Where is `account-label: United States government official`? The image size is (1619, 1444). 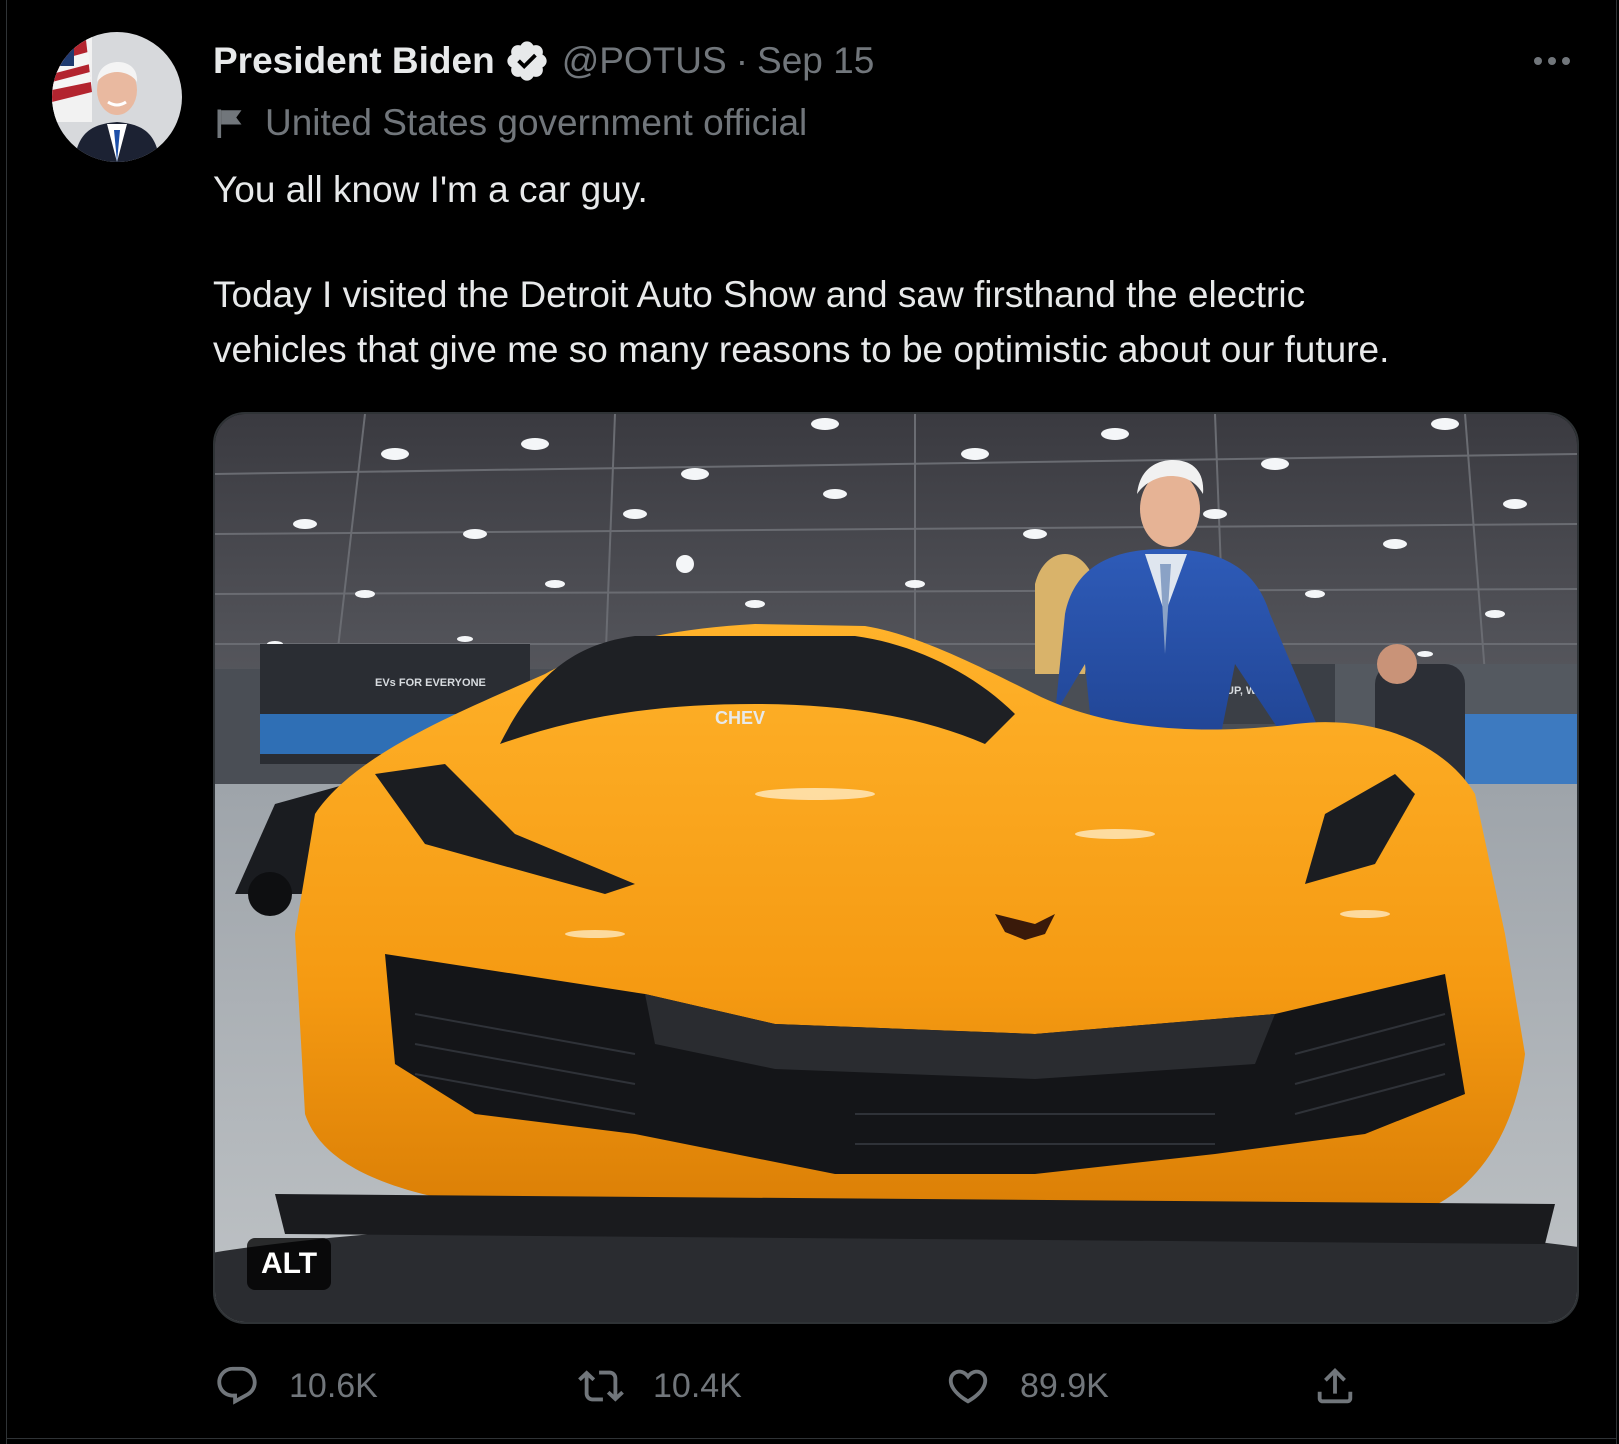 account-label: United States government official is located at coordinates (510, 123).